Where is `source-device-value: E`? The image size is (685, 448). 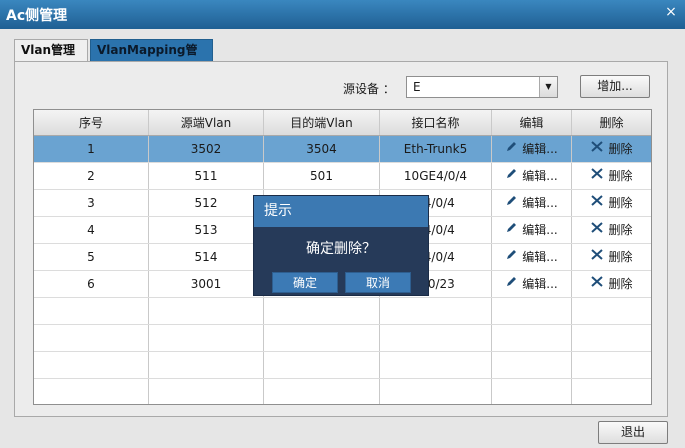 source-device-value: E is located at coordinates (417, 87).